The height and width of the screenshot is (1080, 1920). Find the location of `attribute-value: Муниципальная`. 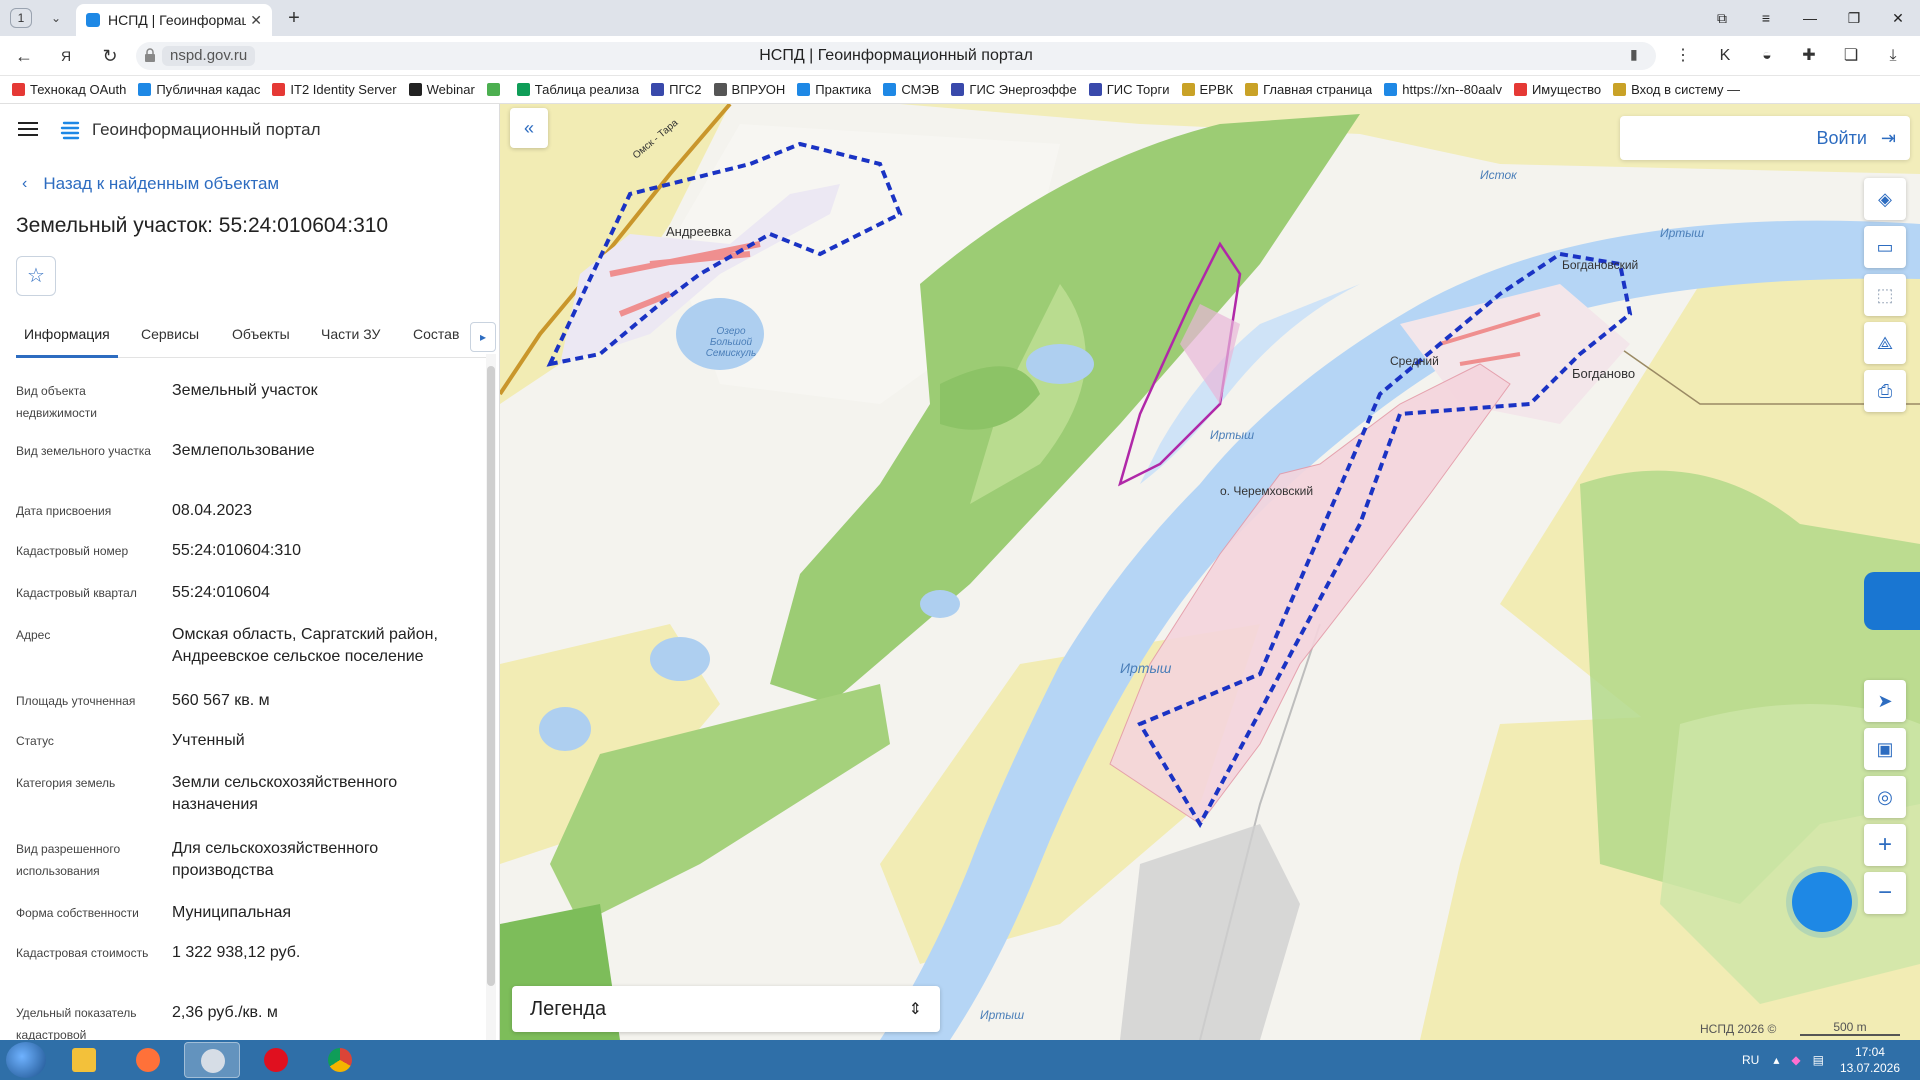

attribute-value: Муниципальная is located at coordinates (232, 912).